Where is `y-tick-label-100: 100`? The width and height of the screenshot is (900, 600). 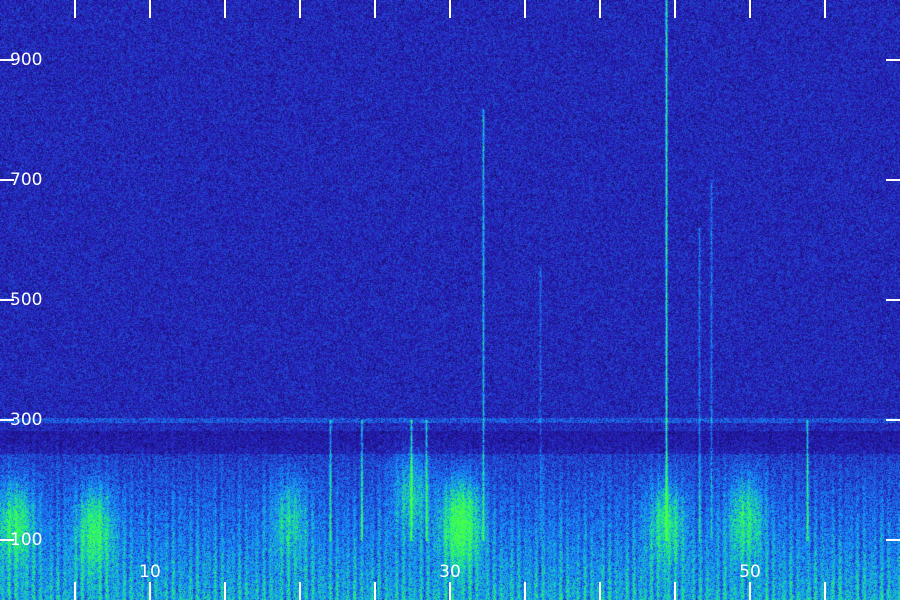 y-tick-label-100: 100 is located at coordinates (26, 540).